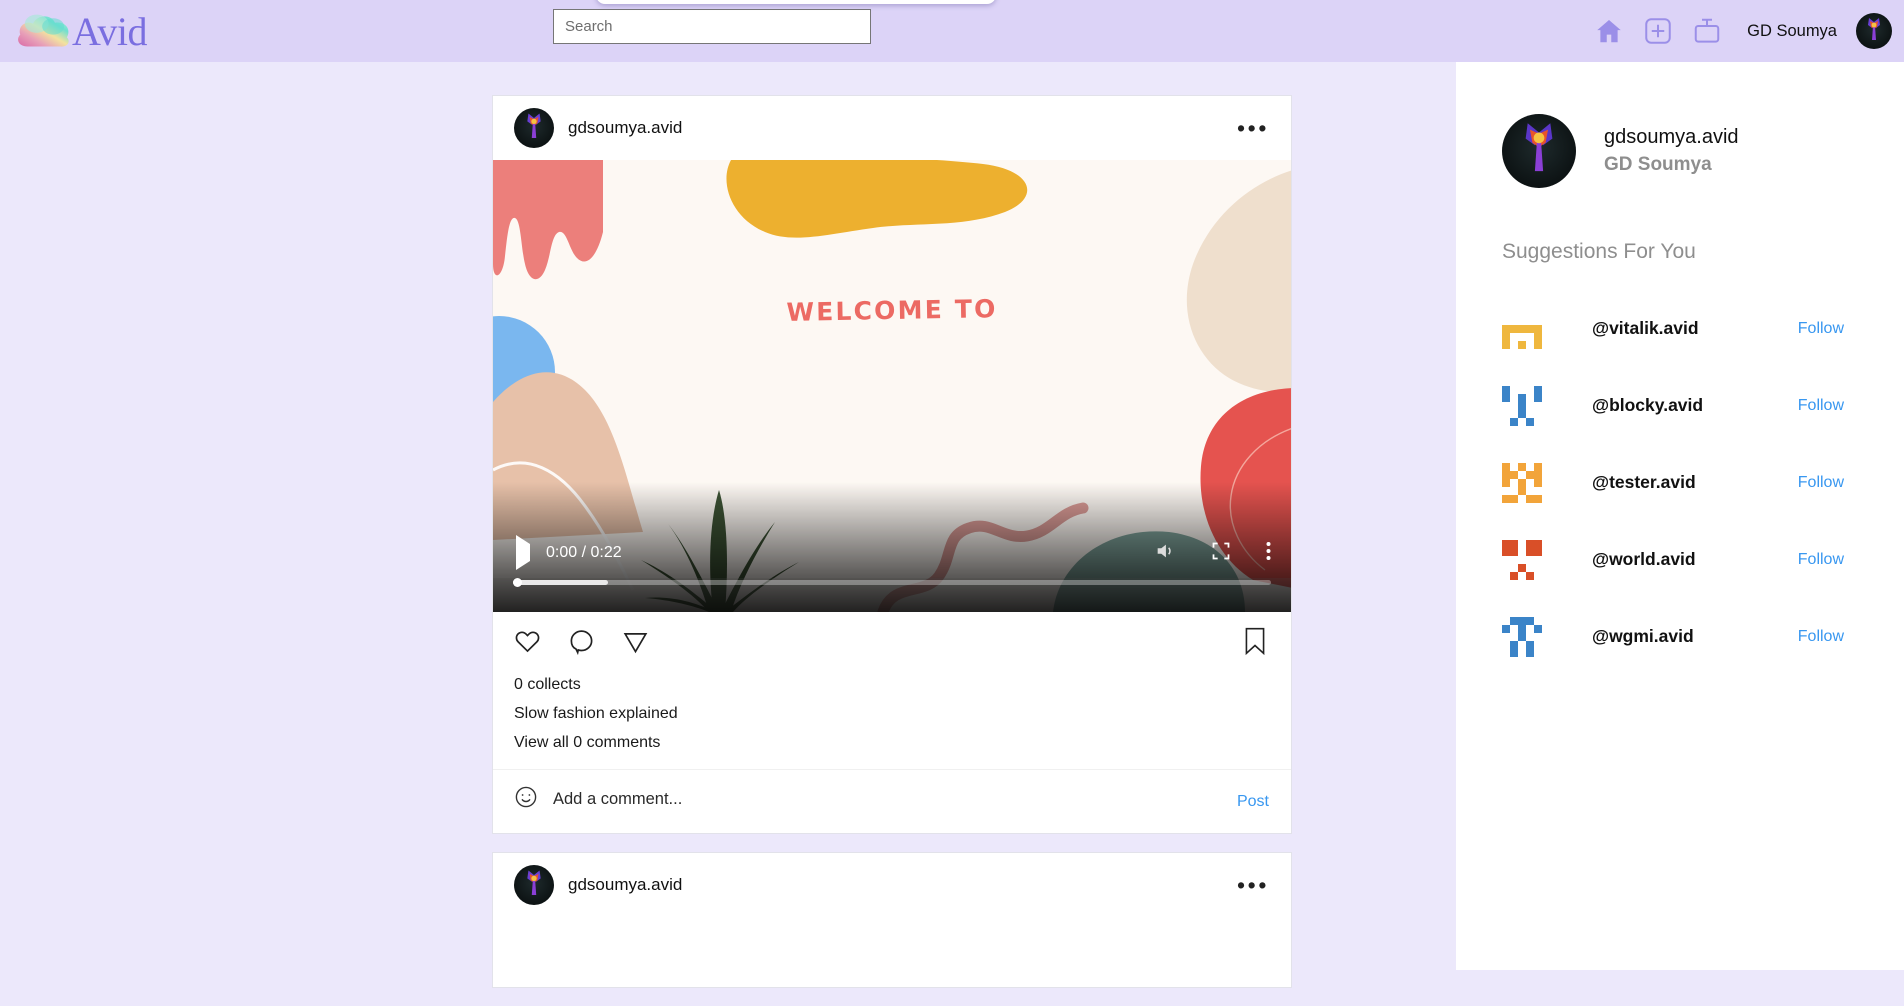 This screenshot has width=1904, height=1006. Describe the element at coordinates (892, 582) in the screenshot. I see `video-progress-bar` at that location.